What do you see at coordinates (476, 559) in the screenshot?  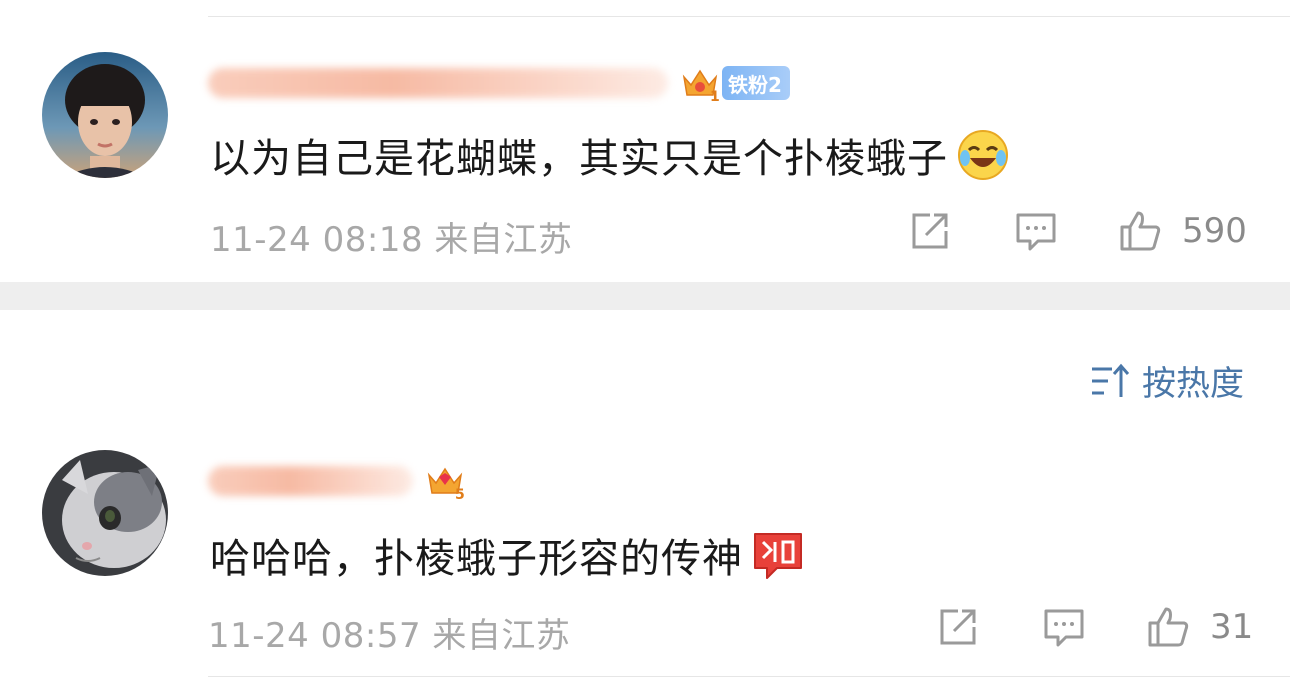 I see `comment-body: 哈哈哈，扑棱蛾子形容的传神` at bounding box center [476, 559].